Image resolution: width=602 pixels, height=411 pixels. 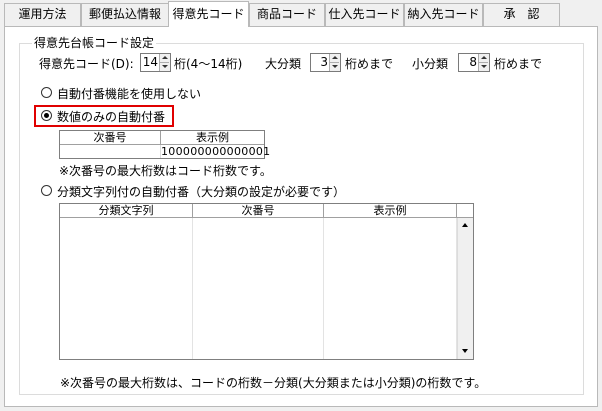 What do you see at coordinates (86, 64) in the screenshot?
I see `customer-code-digits-label: 得意先コード(D):` at bounding box center [86, 64].